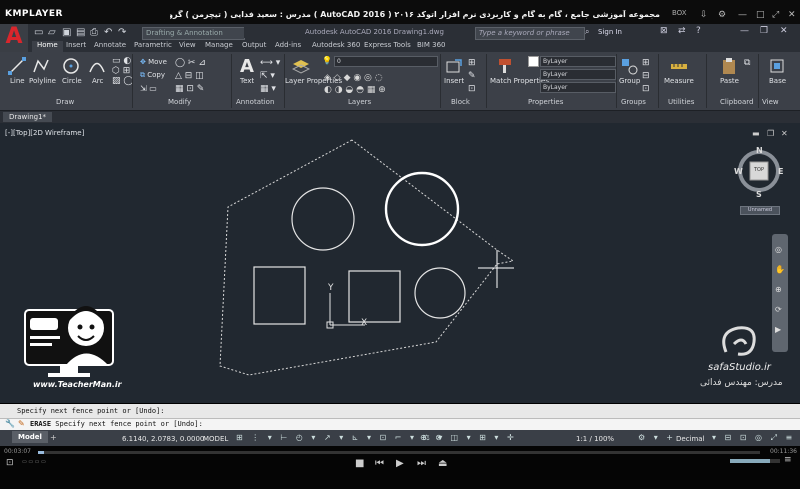 Image resolution: width=800 pixels, height=489 pixels. I want to click on annotation-panel-title: Annotation, so click(255, 102).